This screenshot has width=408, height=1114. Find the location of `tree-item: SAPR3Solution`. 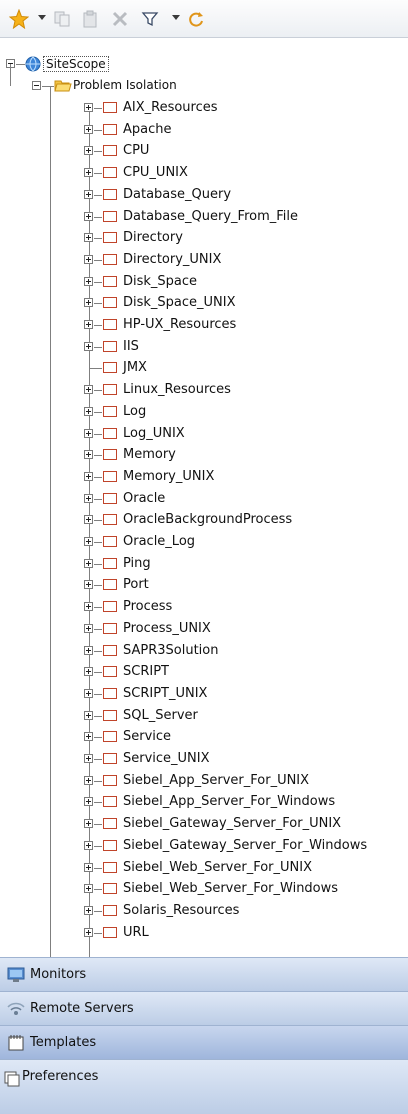

tree-item: SAPR3Solution is located at coordinates (204, 651).